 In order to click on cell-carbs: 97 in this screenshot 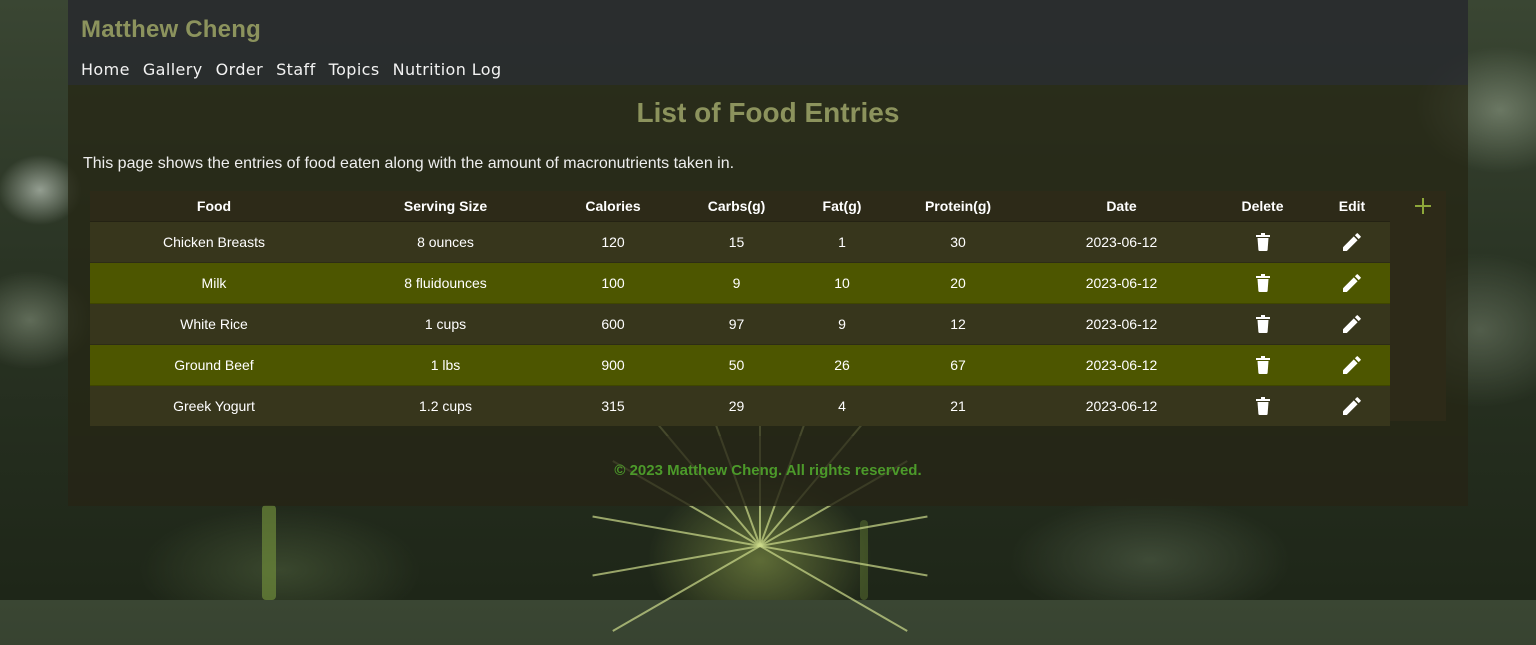, I will do `click(736, 324)`.